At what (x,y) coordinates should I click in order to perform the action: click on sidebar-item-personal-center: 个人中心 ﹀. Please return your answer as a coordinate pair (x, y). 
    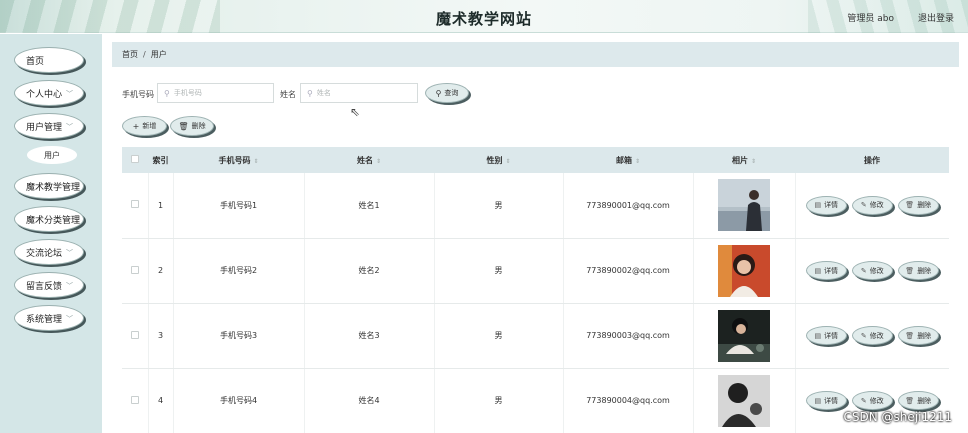
    Looking at the image, I should click on (49, 93).